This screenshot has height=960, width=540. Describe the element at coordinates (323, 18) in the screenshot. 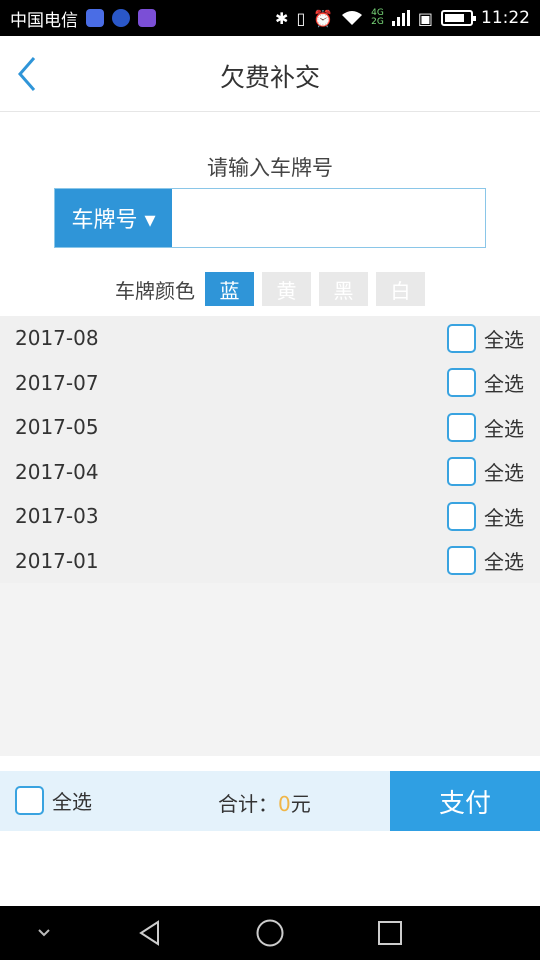

I see `alarm-icon: ⏰` at that location.